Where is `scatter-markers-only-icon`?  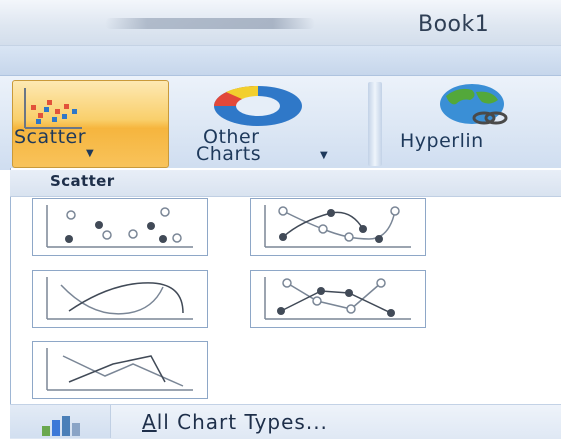 scatter-markers-only-icon is located at coordinates (119, 226).